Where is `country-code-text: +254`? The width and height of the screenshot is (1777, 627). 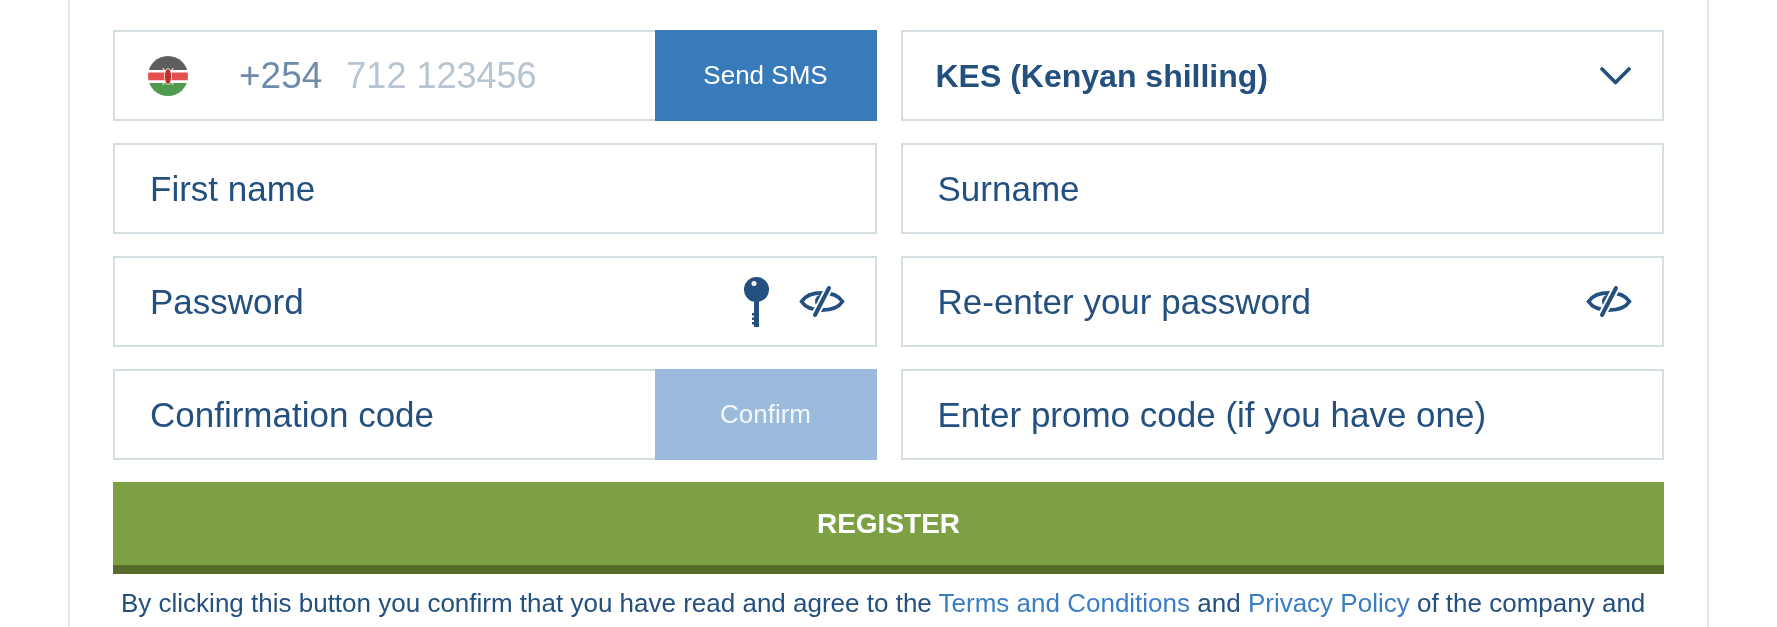
country-code-text: +254 is located at coordinates (281, 75).